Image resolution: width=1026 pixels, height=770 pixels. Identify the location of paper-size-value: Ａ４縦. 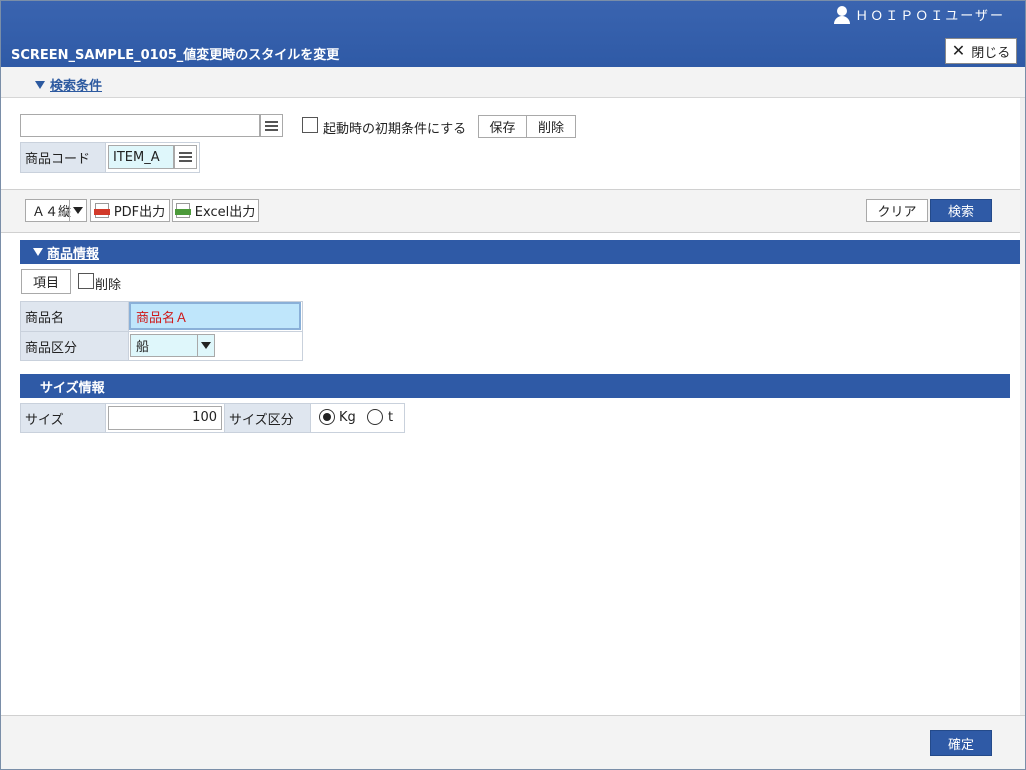
(52, 212).